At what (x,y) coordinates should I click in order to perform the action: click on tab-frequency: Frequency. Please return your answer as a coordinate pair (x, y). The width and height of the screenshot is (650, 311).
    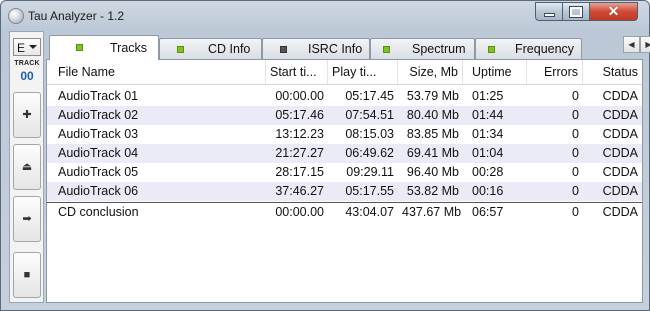
    Looking at the image, I should click on (528, 48).